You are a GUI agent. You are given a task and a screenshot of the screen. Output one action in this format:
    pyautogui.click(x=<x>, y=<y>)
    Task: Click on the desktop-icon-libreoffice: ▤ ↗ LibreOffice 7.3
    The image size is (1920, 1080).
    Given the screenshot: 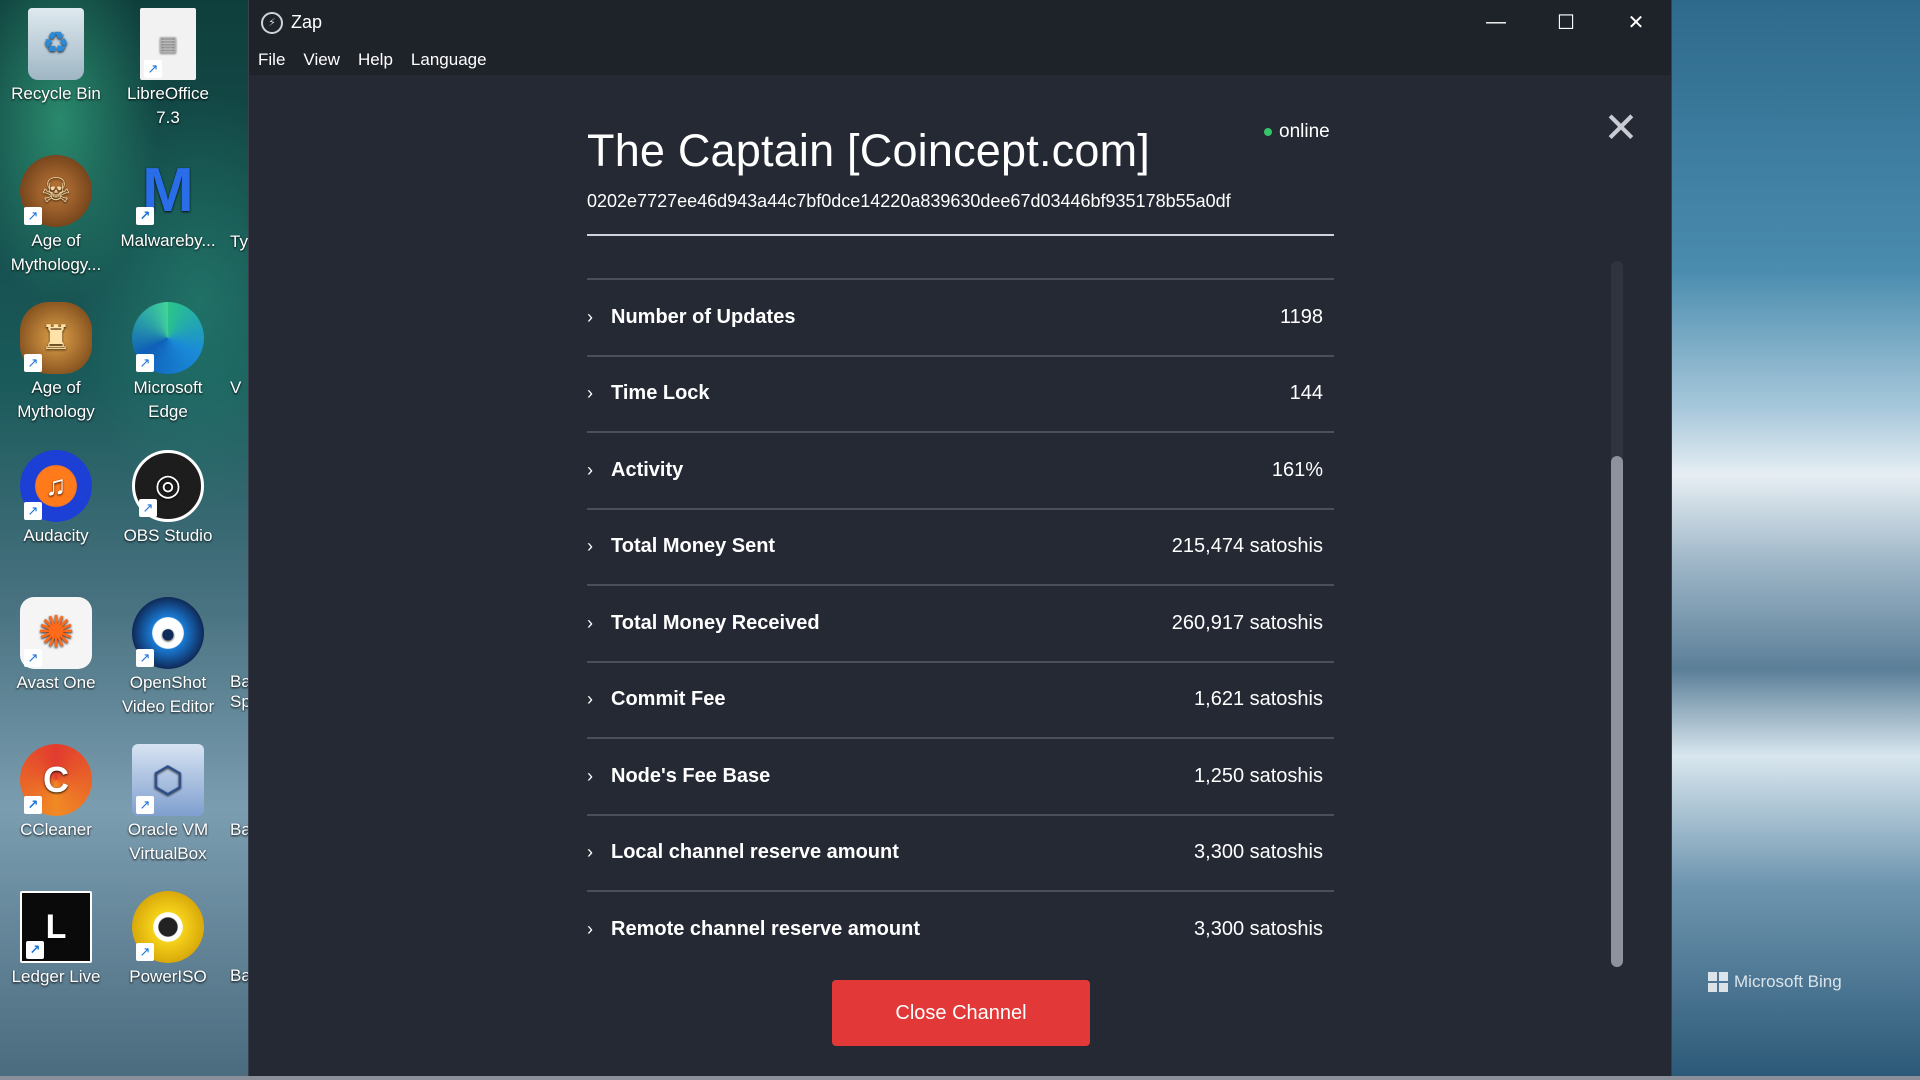 What is the action you would take?
    pyautogui.click(x=168, y=69)
    